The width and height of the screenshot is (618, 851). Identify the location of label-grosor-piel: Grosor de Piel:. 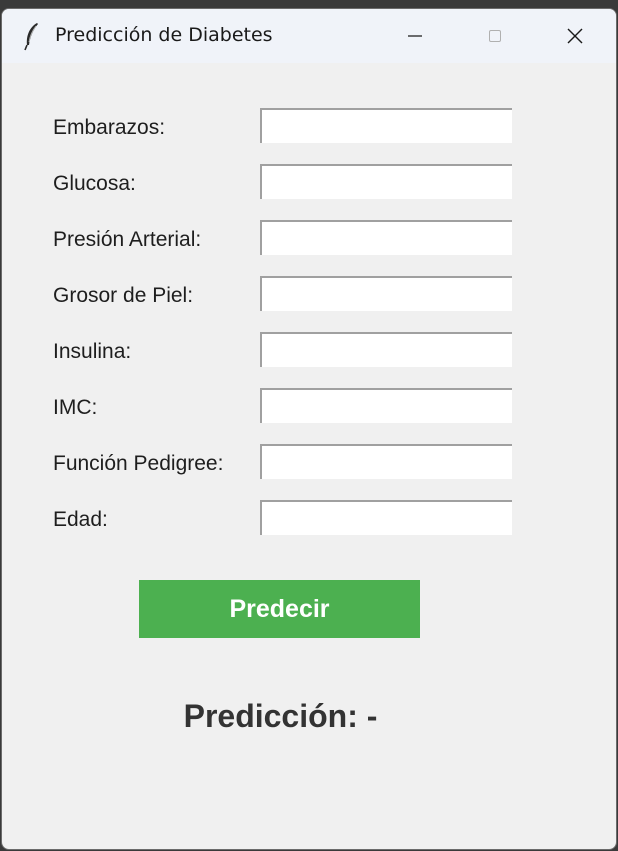
(123, 295).